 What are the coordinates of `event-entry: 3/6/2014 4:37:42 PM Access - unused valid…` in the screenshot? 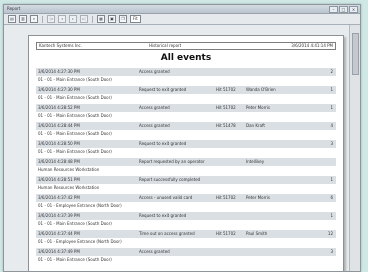 It's located at (186, 202).